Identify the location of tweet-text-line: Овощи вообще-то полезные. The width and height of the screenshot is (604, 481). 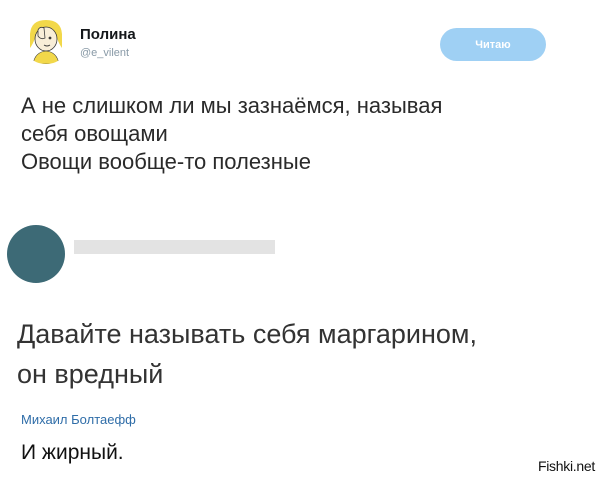
(166, 161).